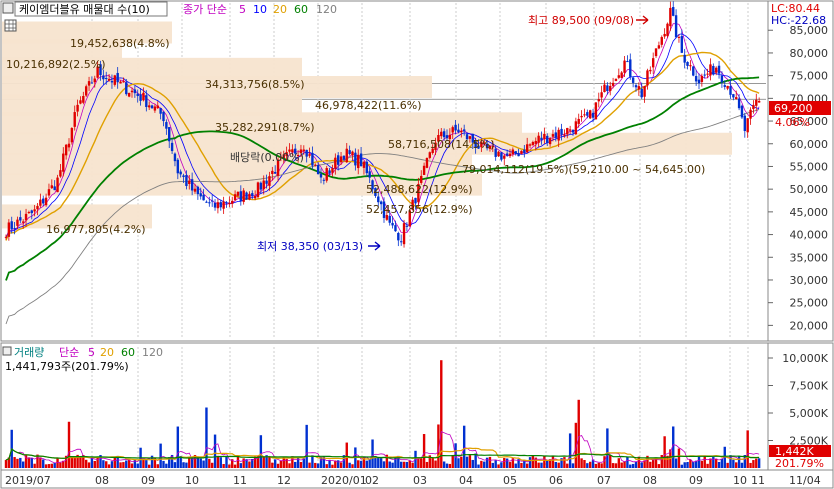  What do you see at coordinates (808, 386) in the screenshot?
I see `volume-tick-label: 7,500K` at bounding box center [808, 386].